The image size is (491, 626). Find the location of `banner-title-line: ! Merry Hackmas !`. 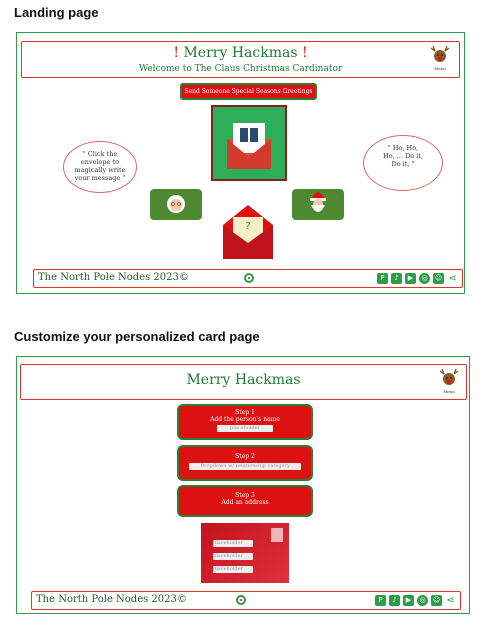

banner-title-line: ! Merry Hackmas ! is located at coordinates (240, 53).